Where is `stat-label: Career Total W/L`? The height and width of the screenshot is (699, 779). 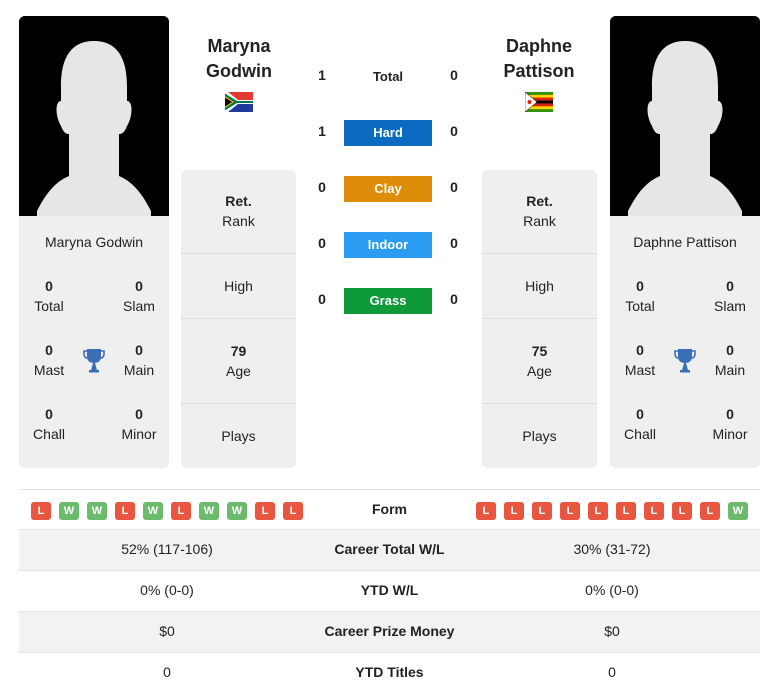 stat-label: Career Total W/L is located at coordinates (389, 549).